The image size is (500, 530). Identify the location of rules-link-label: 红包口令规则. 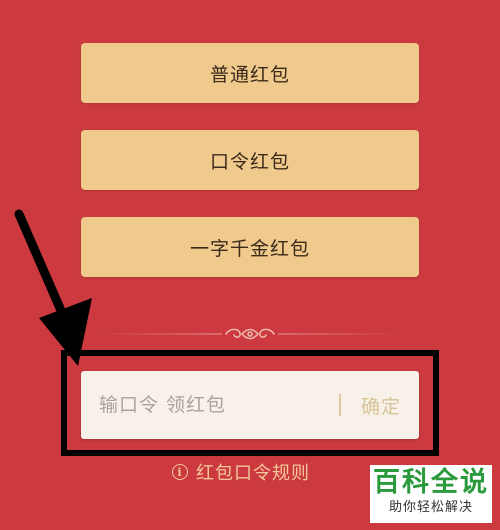
(253, 473).